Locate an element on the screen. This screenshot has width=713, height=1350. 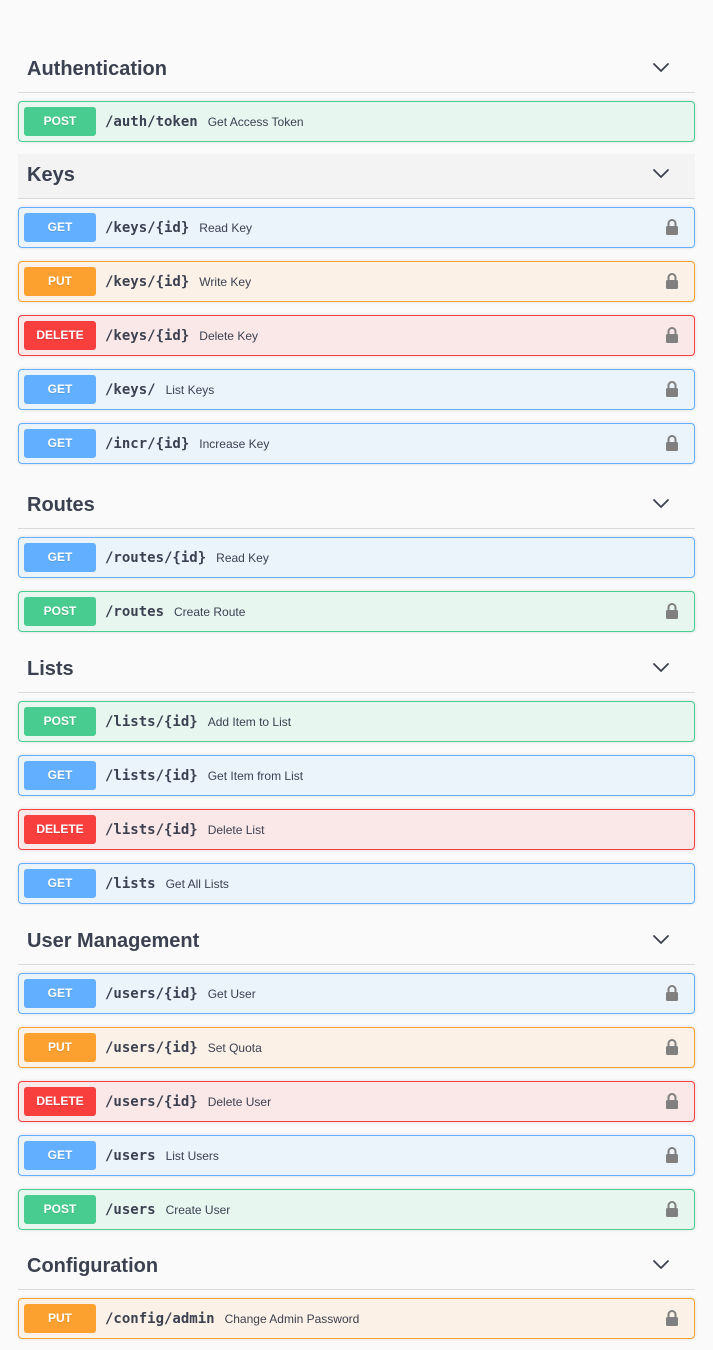
operation-row: PUT/keys/{id} Write Key is located at coordinates (356, 281).